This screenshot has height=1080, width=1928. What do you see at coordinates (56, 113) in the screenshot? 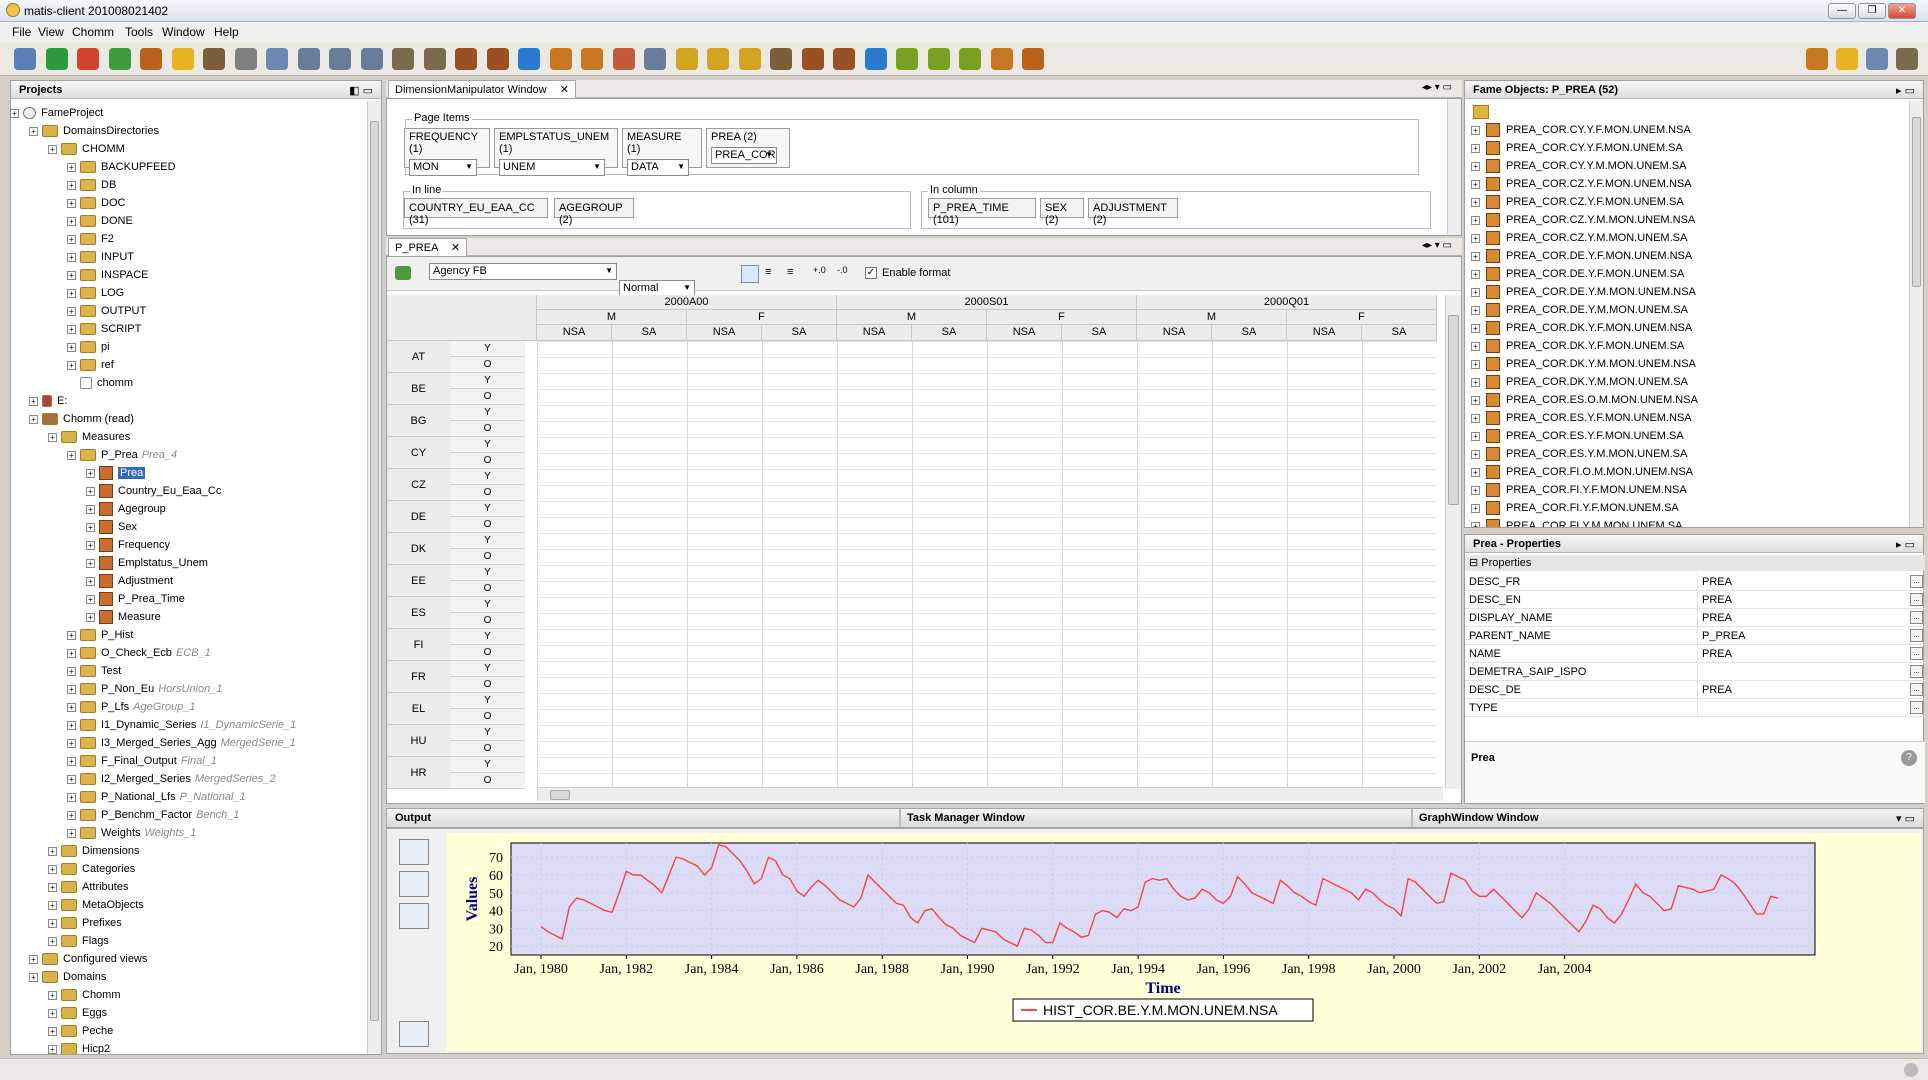
I see `tree-item: + FameProject` at bounding box center [56, 113].